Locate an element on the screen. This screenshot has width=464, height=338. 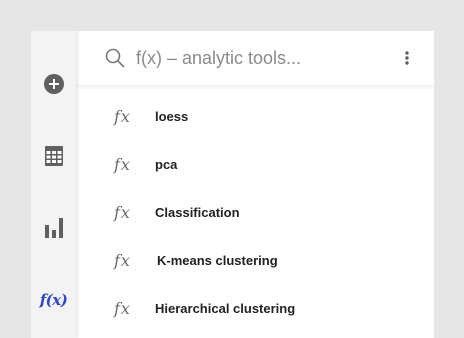
more-vert-icon is located at coordinates (407, 58).